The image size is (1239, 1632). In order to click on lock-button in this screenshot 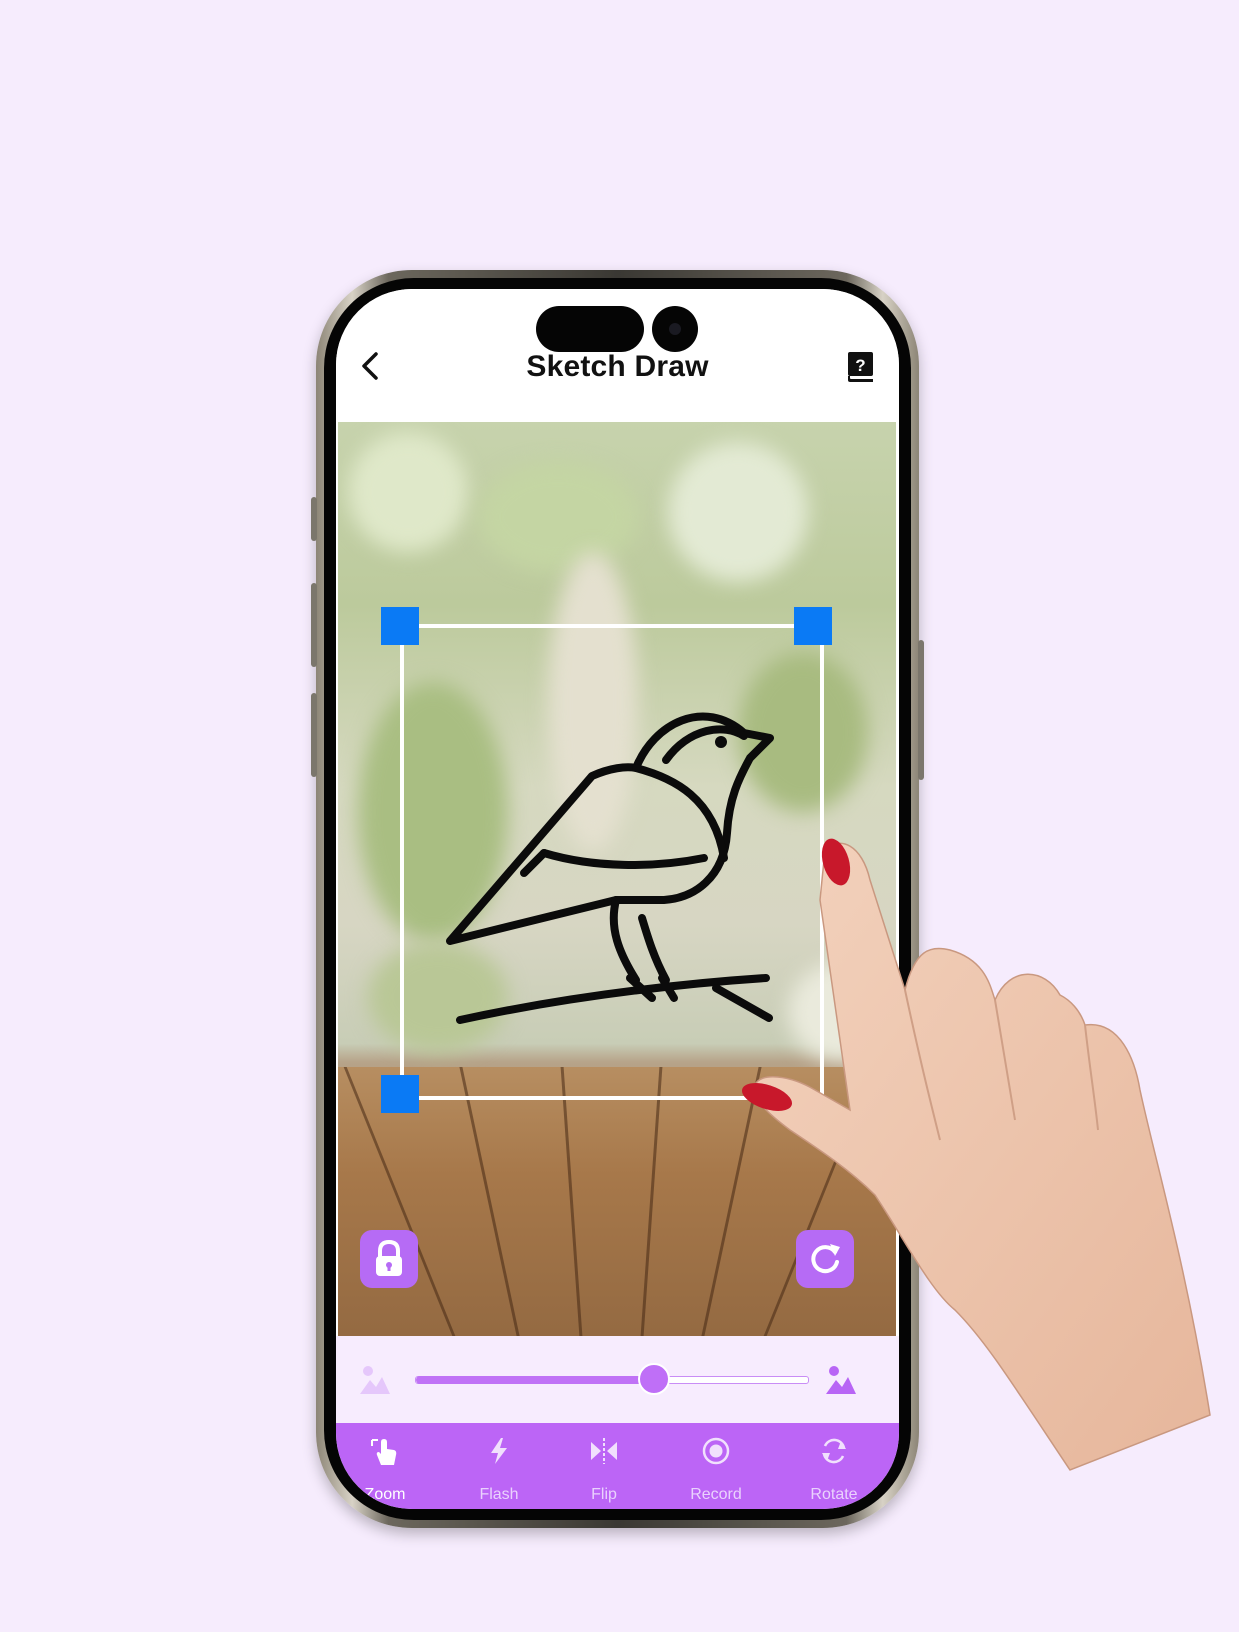, I will do `click(389, 1259)`.